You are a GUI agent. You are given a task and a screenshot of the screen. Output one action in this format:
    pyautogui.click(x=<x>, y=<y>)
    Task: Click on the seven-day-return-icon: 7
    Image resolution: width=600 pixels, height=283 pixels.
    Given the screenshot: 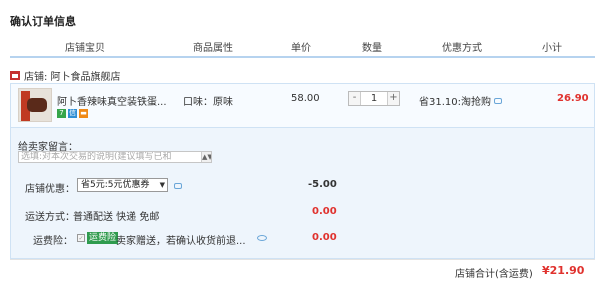 What is the action you would take?
    pyautogui.click(x=61, y=113)
    